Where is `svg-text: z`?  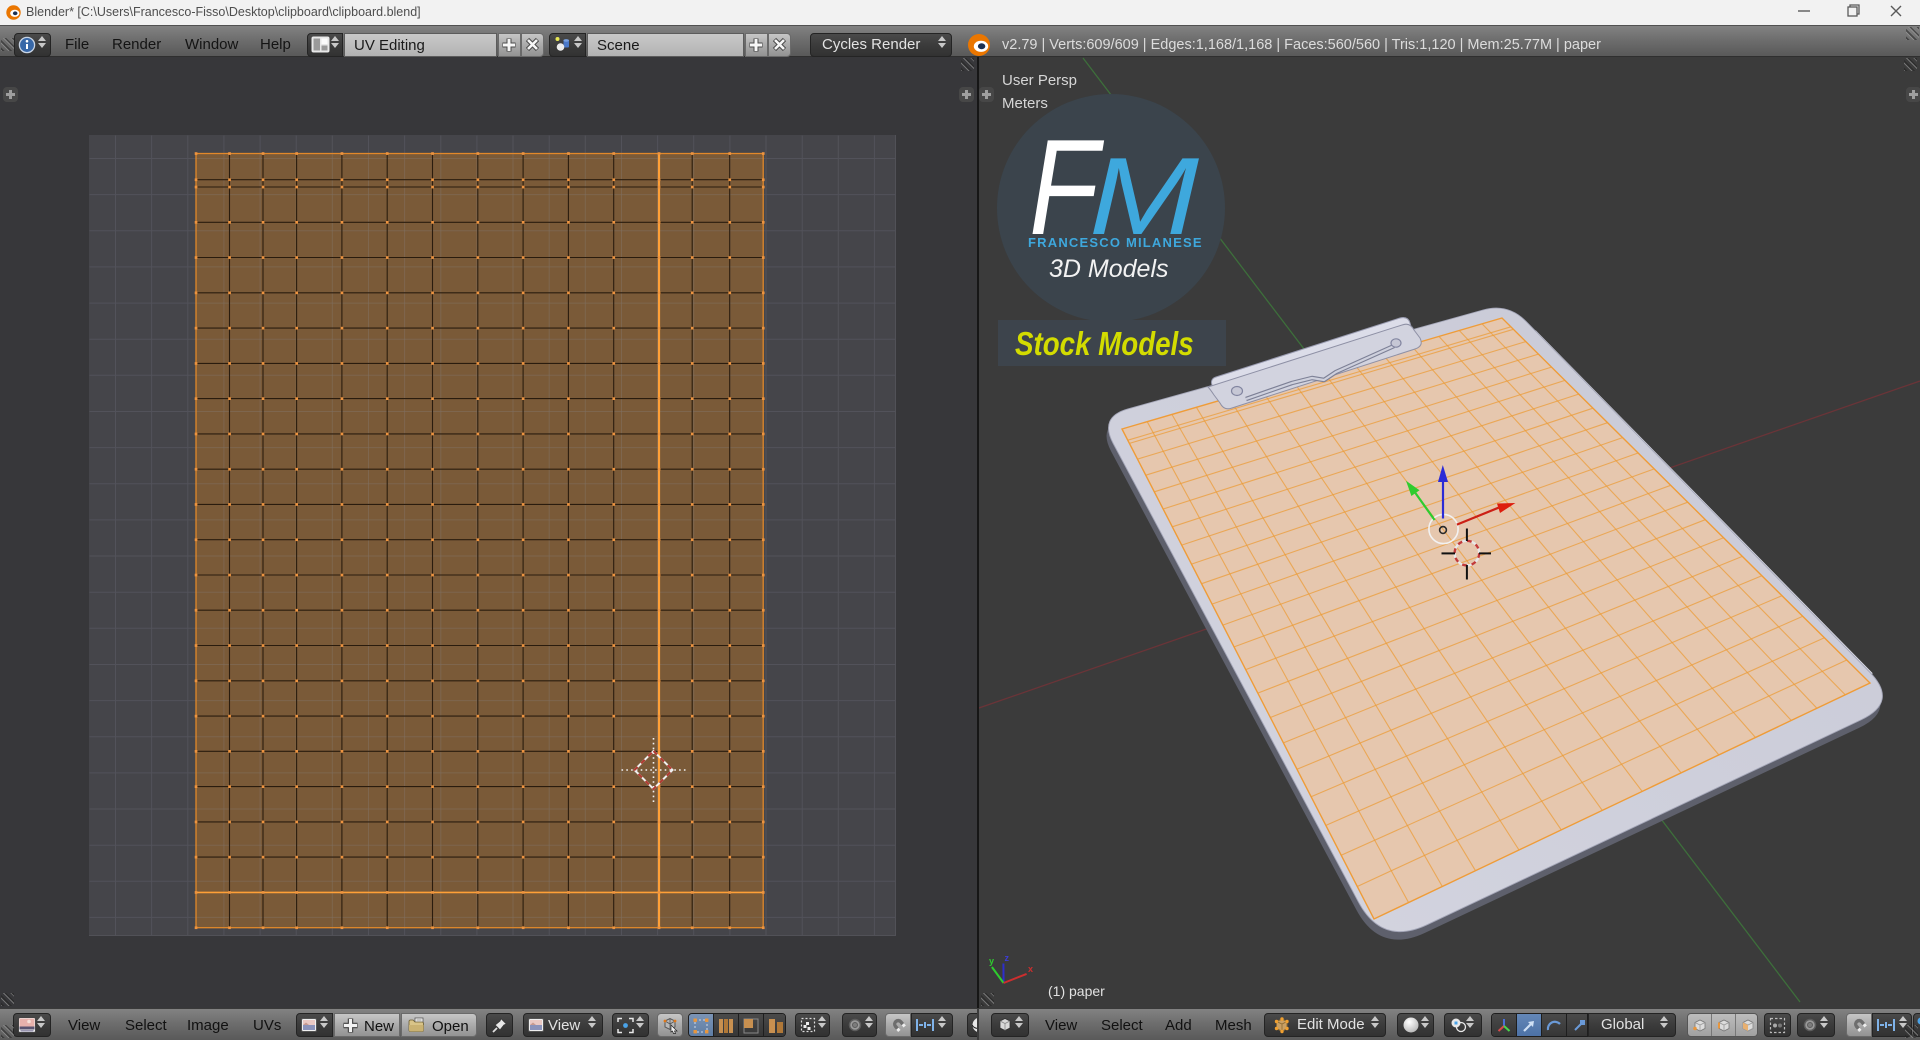 svg-text: z is located at coordinates (1007, 958).